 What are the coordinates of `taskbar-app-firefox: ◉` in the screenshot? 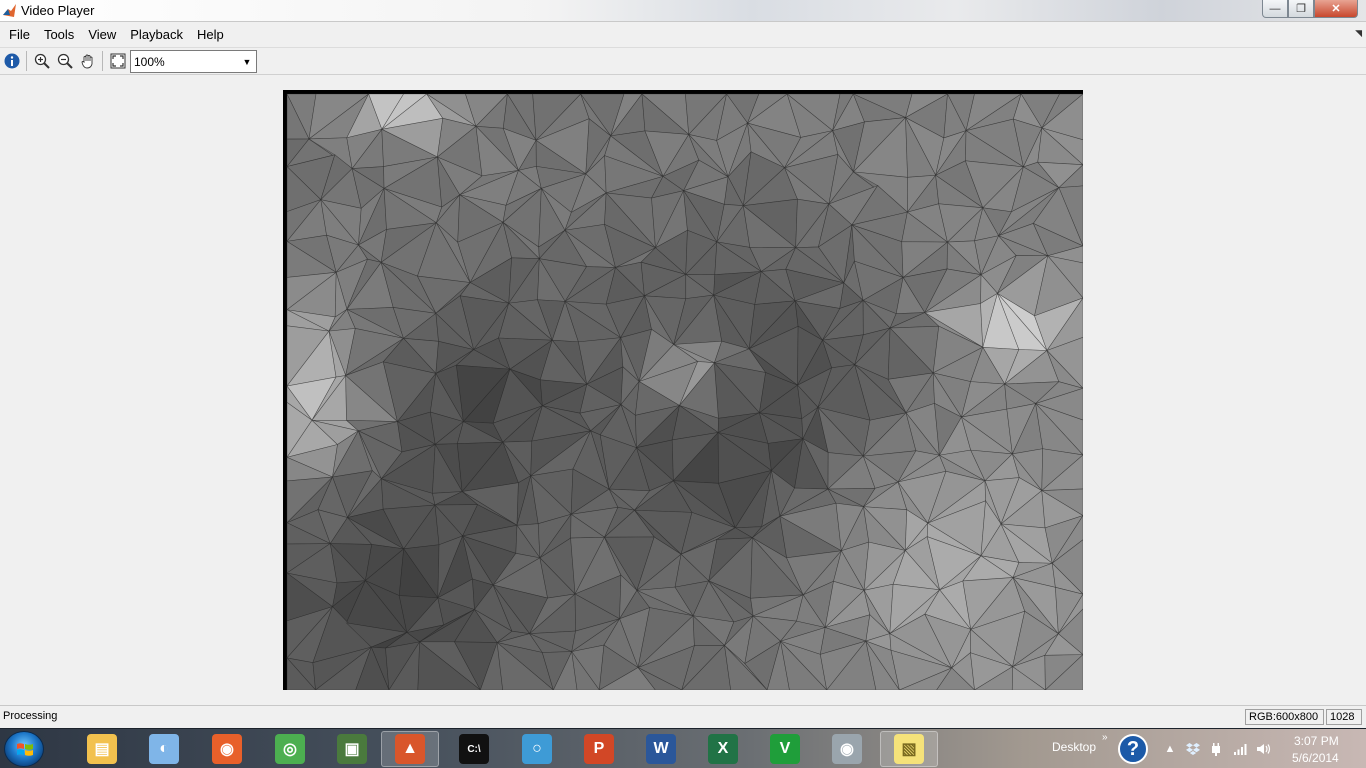 It's located at (227, 749).